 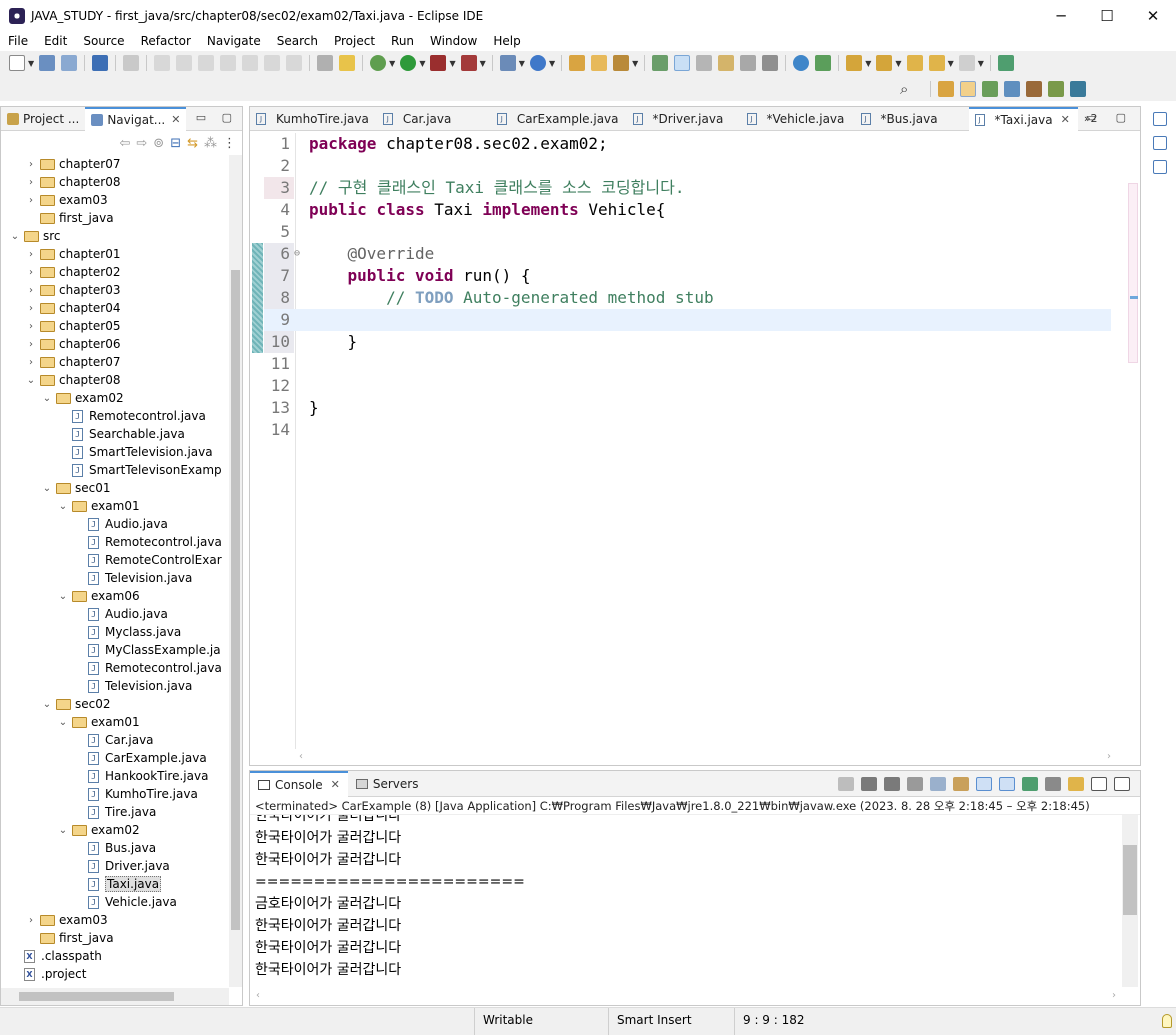 I want to click on link-editor-icon: ⇆, so click(x=192, y=143).